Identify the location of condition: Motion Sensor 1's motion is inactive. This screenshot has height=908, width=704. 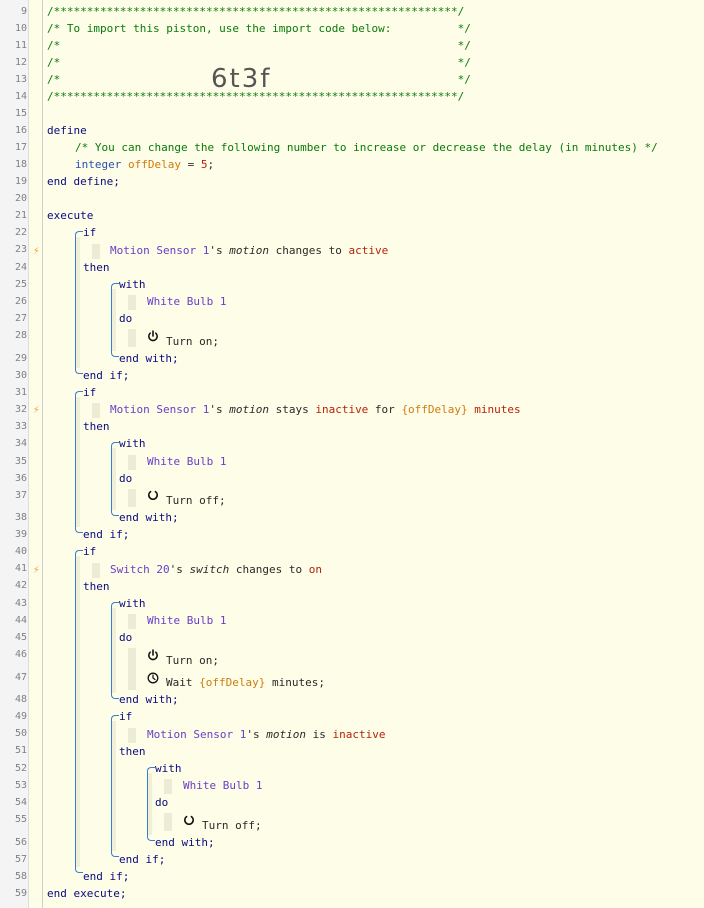
(266, 735).